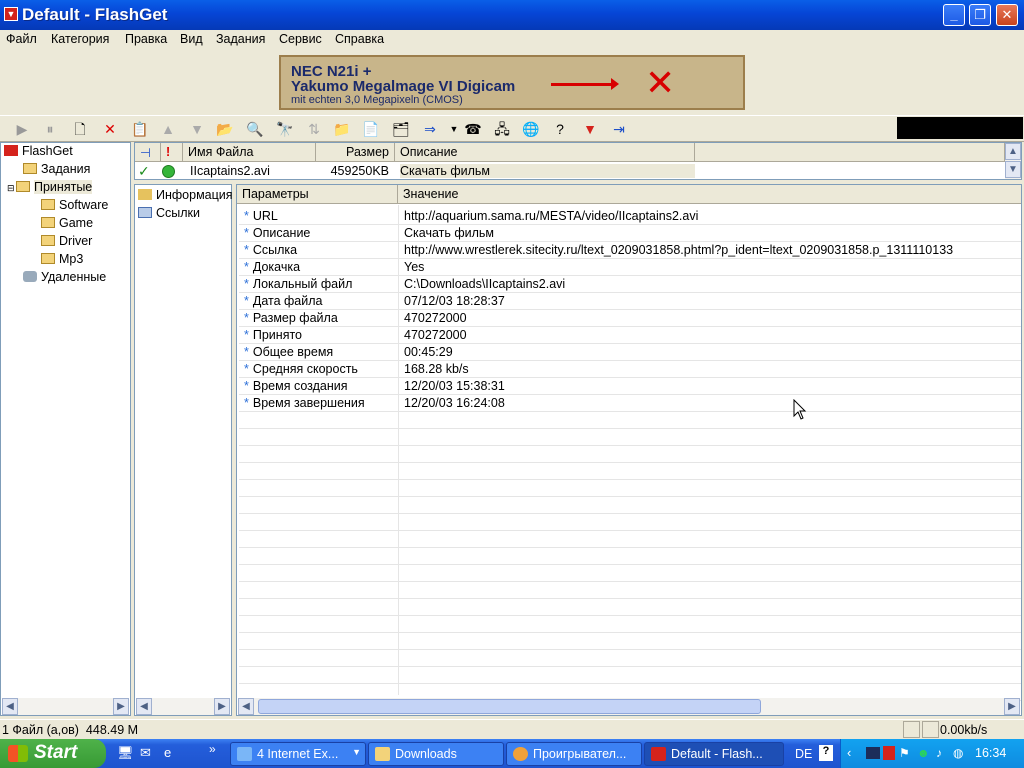  I want to click on tabs-horizontal-scrollbar: ◀ ▶, so click(183, 706).